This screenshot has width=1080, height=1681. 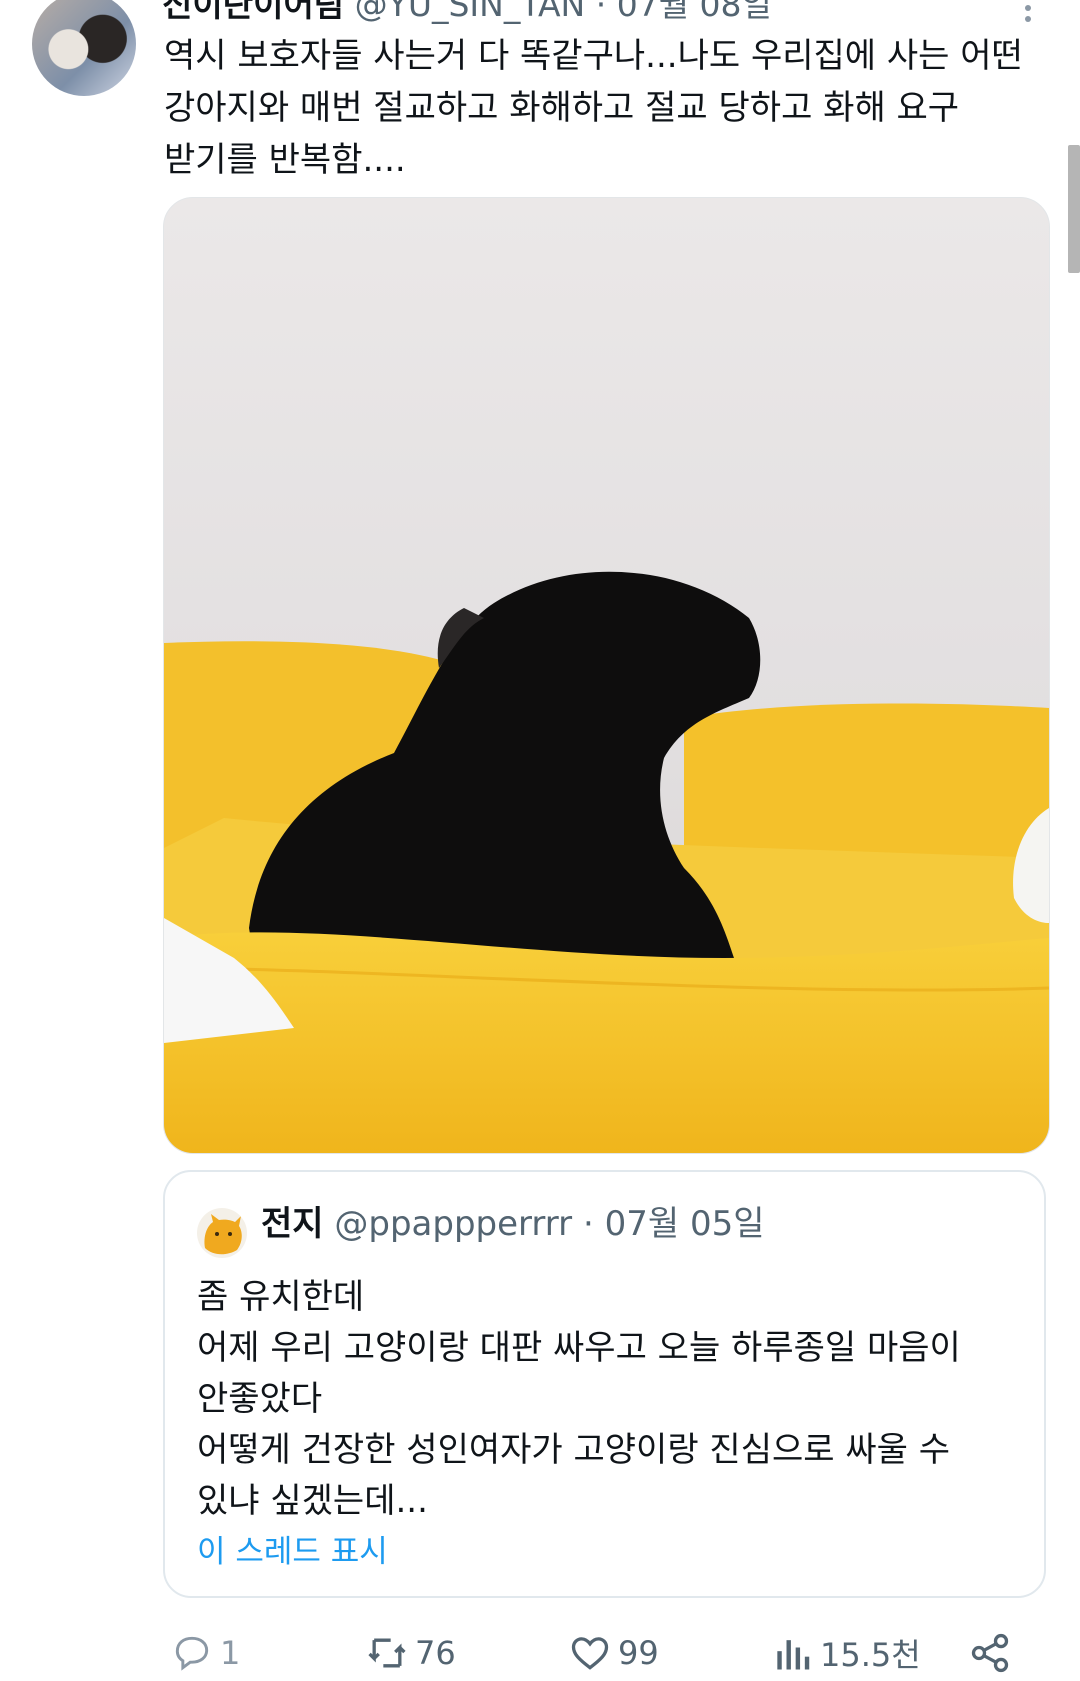 I want to click on quoted-text-line: 좀 유치한데, so click(x=281, y=1297).